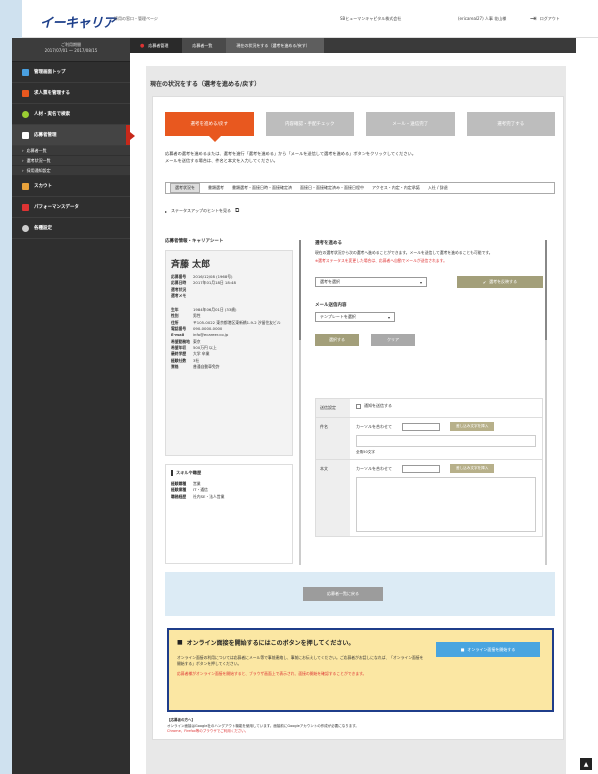  What do you see at coordinates (446, 408) in the screenshot?
I see `send-option: 通知を送信する` at bounding box center [446, 408].